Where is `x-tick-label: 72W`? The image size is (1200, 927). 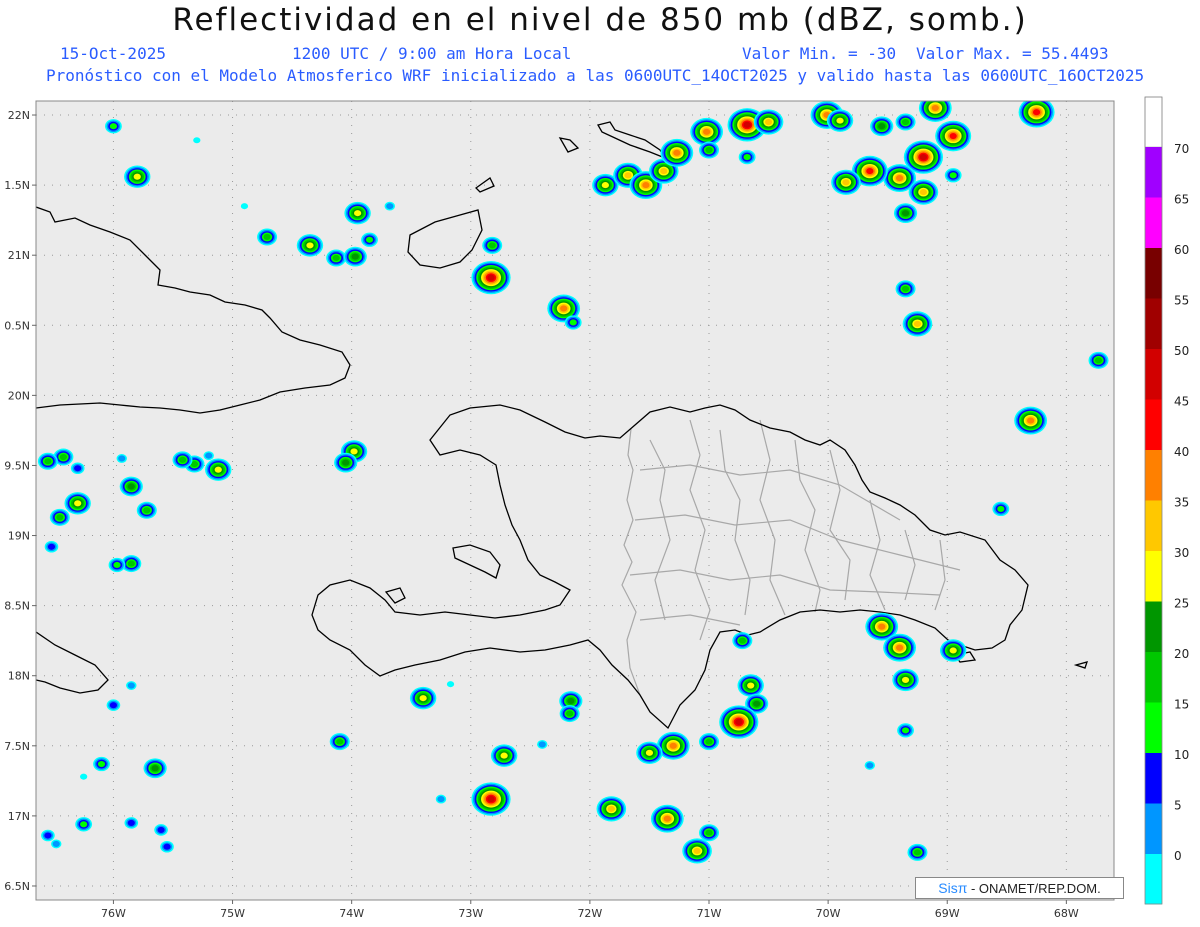 x-tick-label: 72W is located at coordinates (589, 913).